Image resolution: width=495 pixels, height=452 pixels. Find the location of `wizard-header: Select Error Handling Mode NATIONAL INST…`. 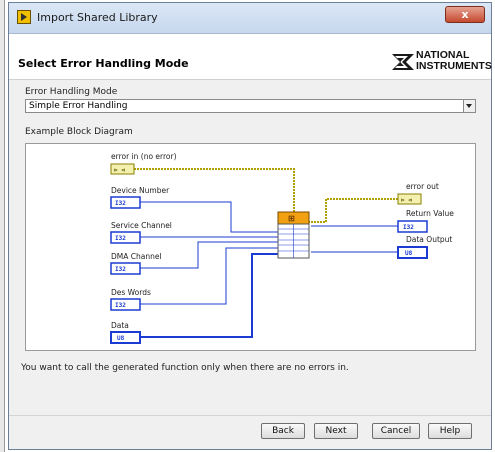

wizard-header: Select Error Handling Mode NATIONAL INST… is located at coordinates (250, 57).